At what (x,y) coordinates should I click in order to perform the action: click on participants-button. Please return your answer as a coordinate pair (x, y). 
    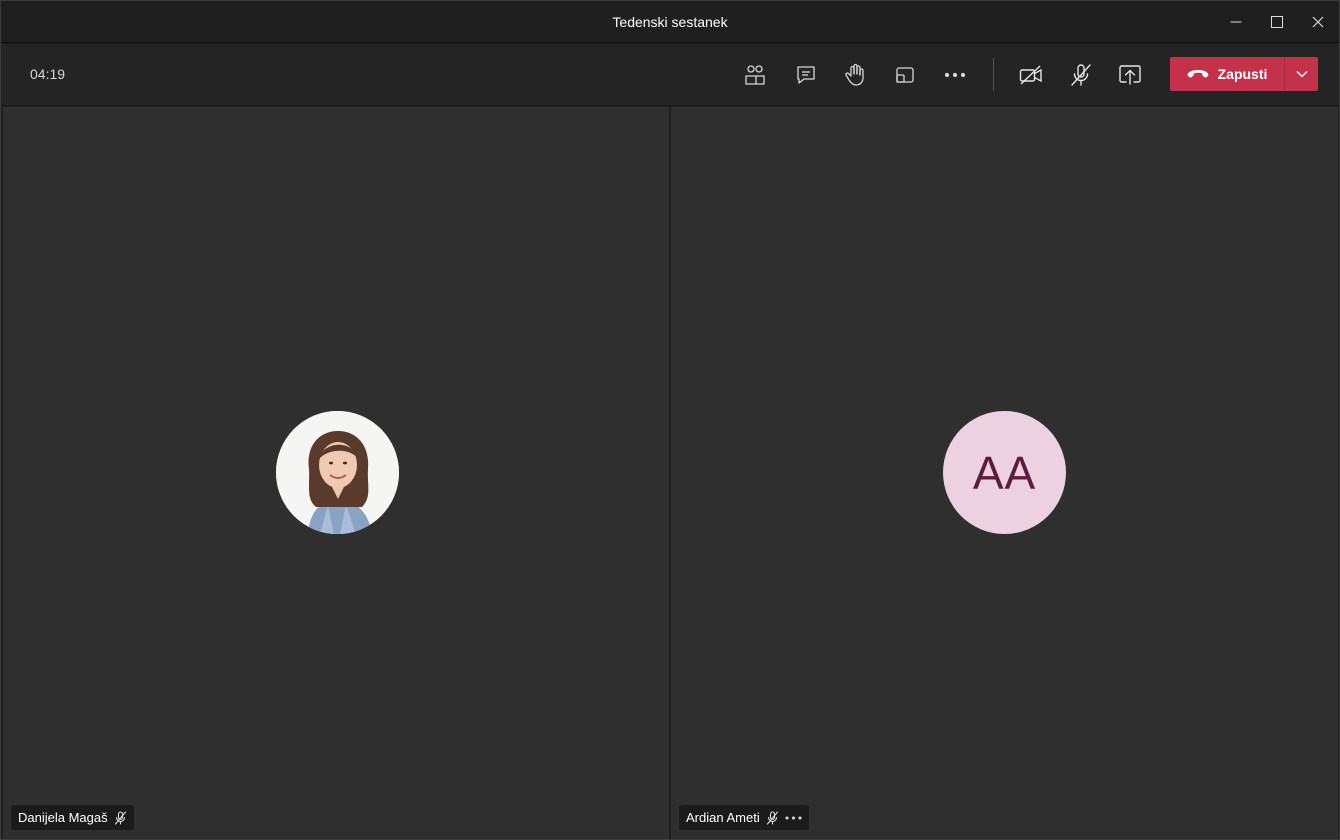
    Looking at the image, I should click on (755, 75).